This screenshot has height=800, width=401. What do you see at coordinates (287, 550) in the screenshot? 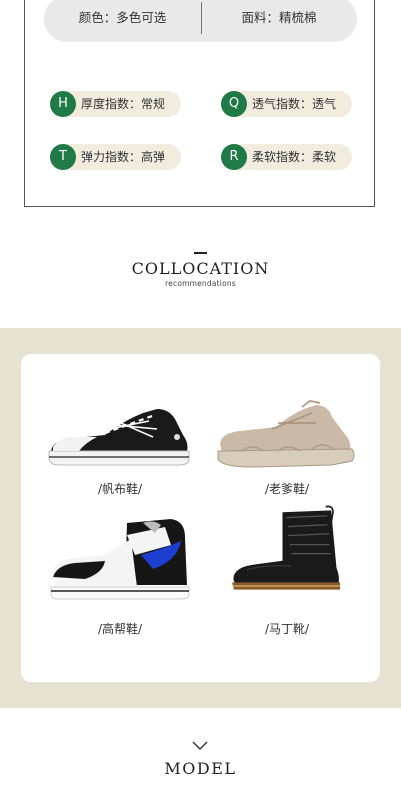
I see `martin-boot-image` at bounding box center [287, 550].